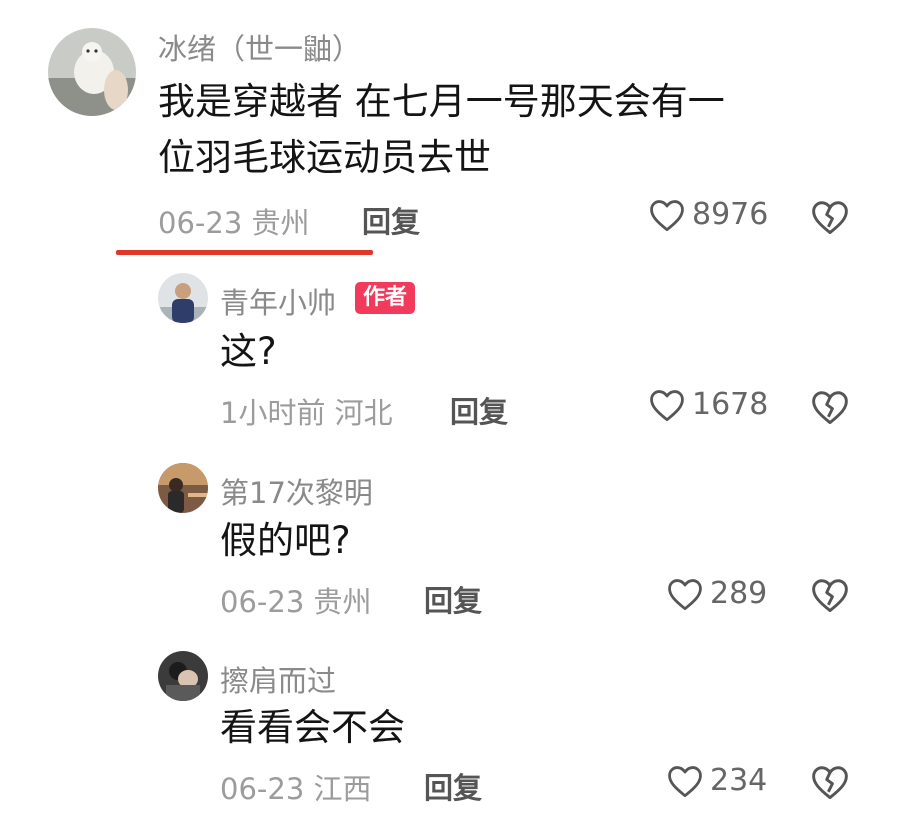  I want to click on reply-text: 这?, so click(248, 351).